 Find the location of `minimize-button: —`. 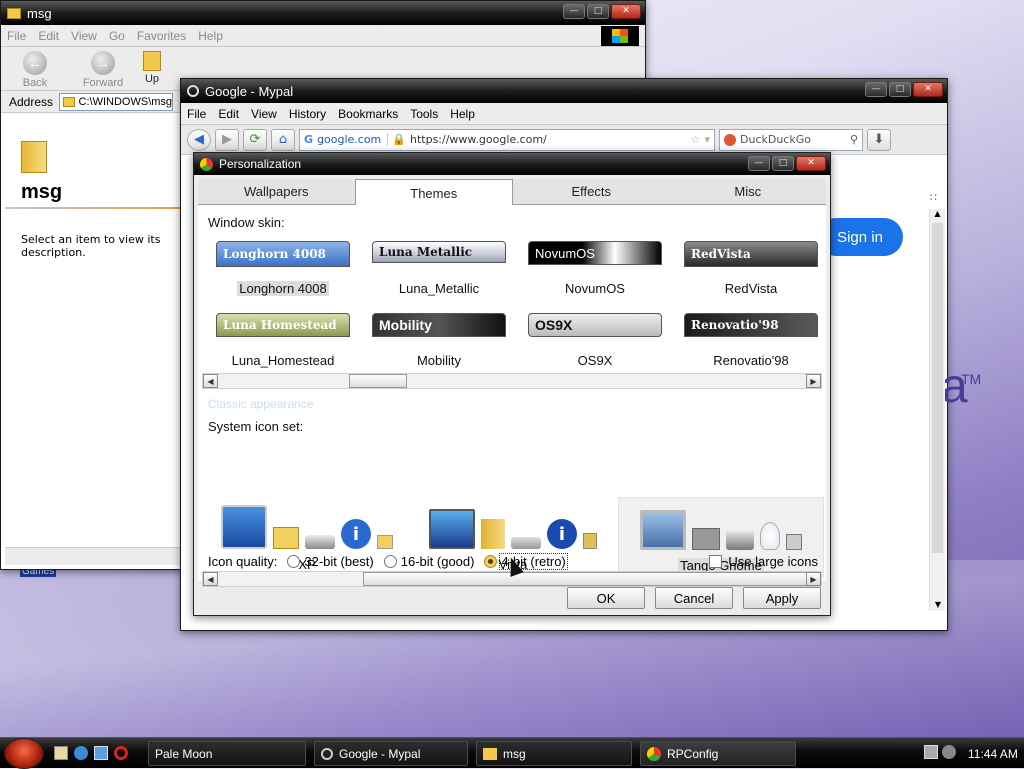

minimize-button: — is located at coordinates (574, 11).